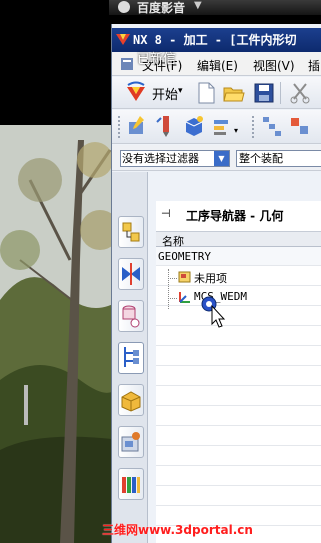 The width and height of the screenshot is (321, 543). Describe the element at coordinates (184, 256) in the screenshot. I see `tree-row-label: GEOMETRY` at that location.